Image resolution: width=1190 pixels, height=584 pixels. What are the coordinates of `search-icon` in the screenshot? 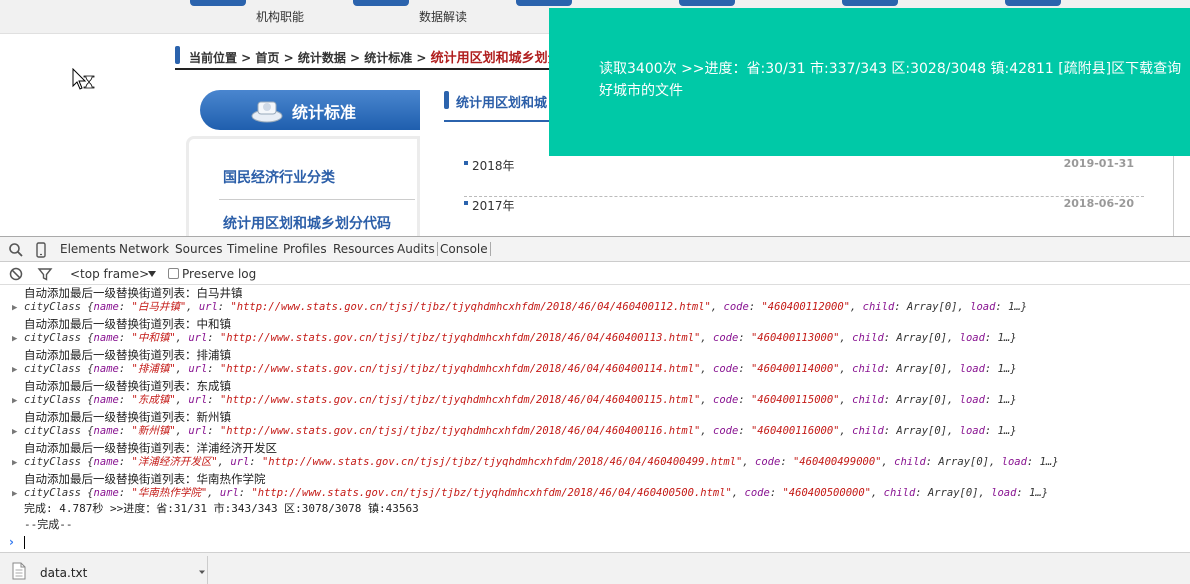 It's located at (16, 250).